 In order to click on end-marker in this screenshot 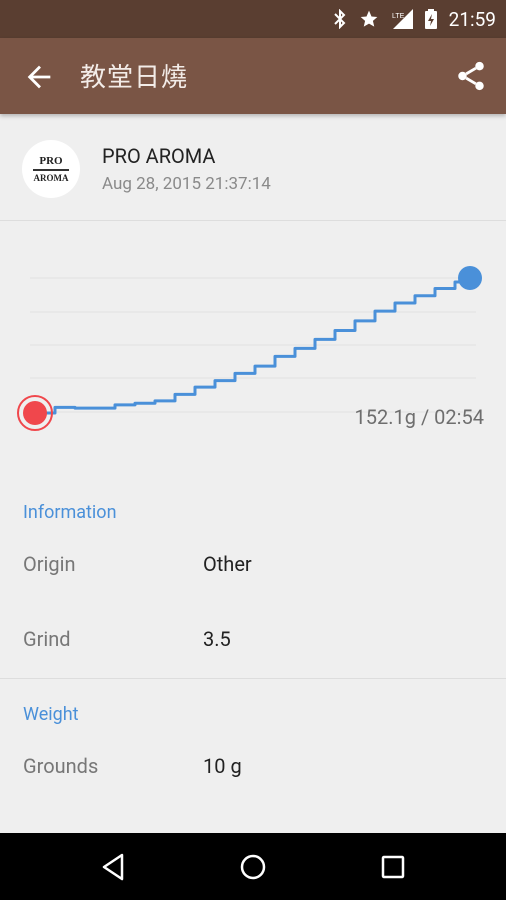, I will do `click(470, 278)`.